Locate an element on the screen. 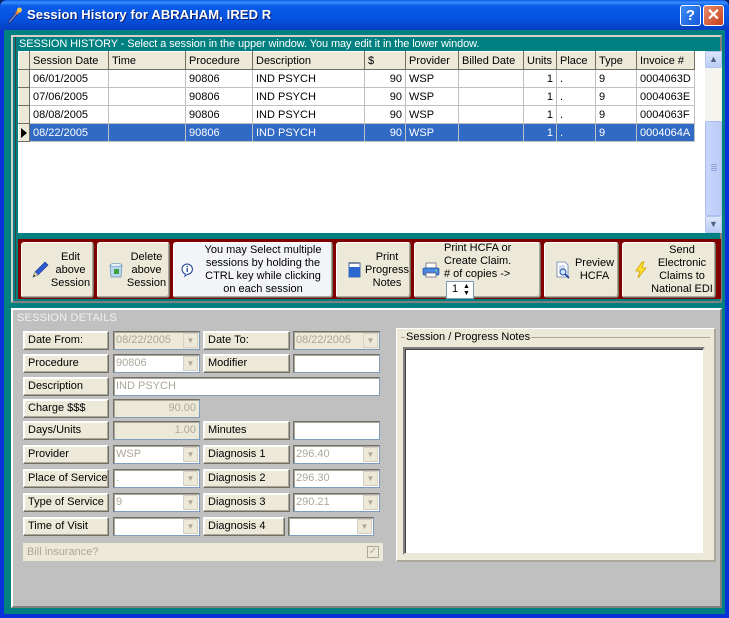  edit-session-button: Edit above Session is located at coordinates (57, 270).